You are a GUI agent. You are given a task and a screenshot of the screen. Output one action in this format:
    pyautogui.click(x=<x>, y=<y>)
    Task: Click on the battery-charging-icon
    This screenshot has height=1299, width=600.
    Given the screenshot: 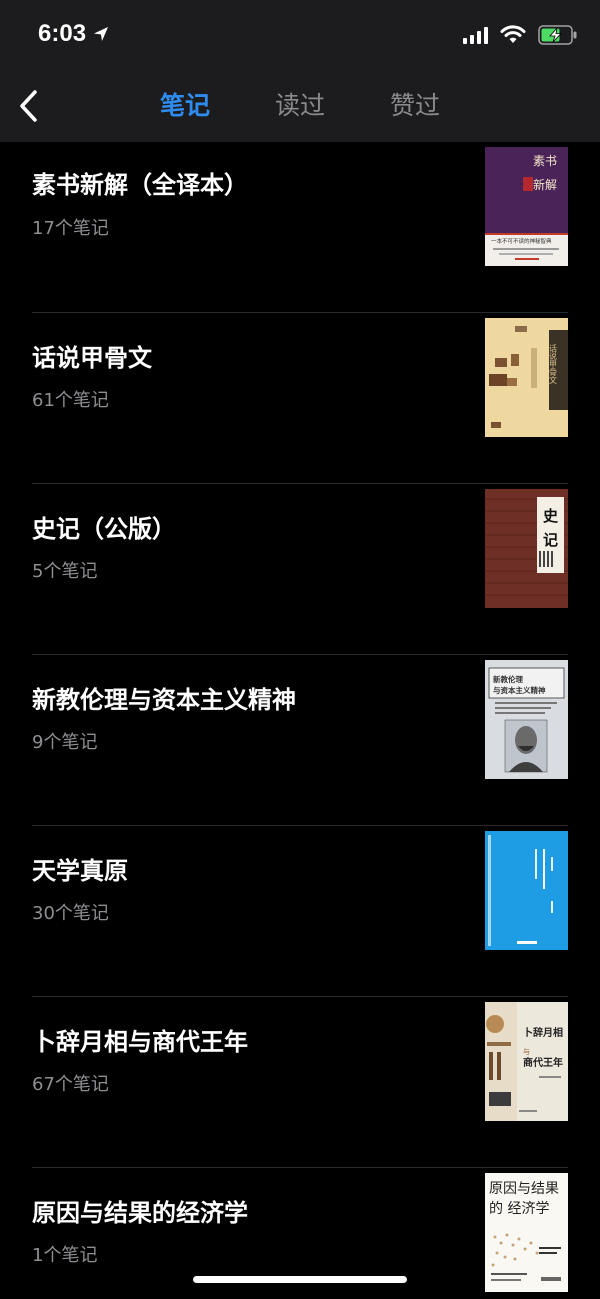 What is the action you would take?
    pyautogui.click(x=557, y=35)
    